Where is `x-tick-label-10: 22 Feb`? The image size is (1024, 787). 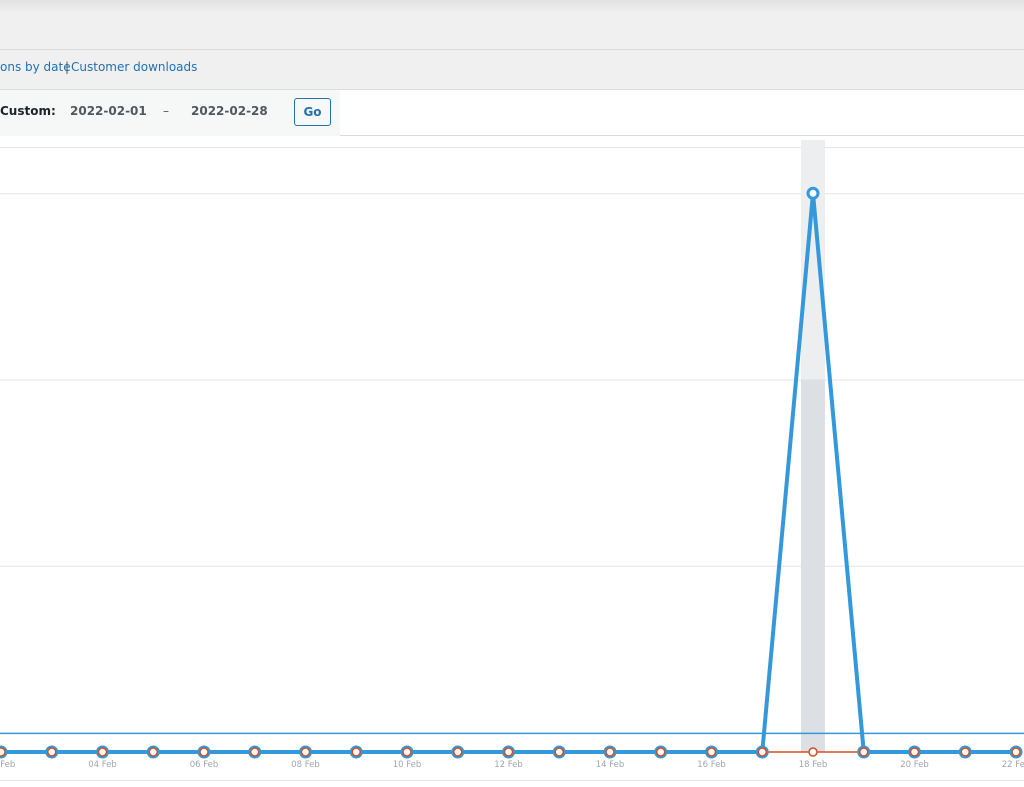
x-tick-label-10: 22 Feb is located at coordinates (1013, 765).